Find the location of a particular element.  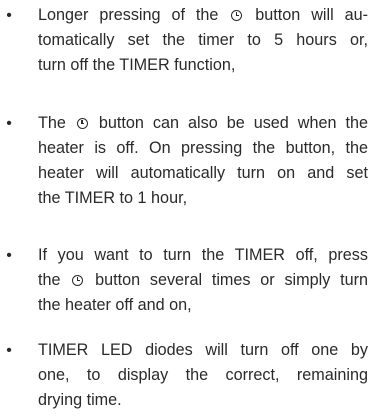

text-line: The button can also be used when the is located at coordinates (203, 123).